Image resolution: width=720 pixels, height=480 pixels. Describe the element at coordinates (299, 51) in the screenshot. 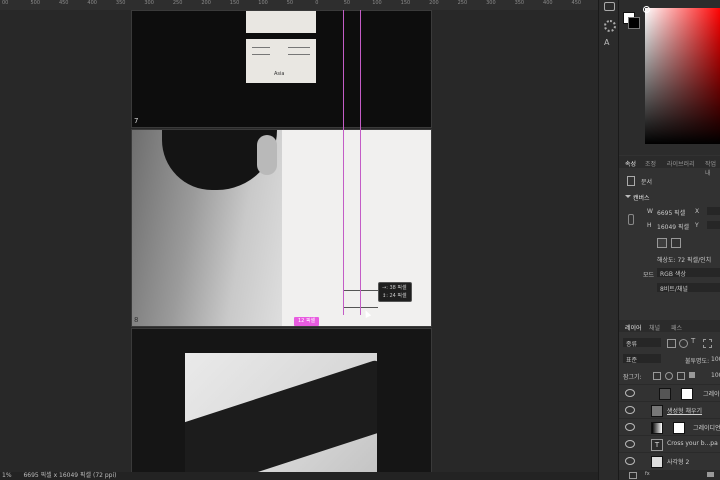

I see `card-text-lines-right` at that location.